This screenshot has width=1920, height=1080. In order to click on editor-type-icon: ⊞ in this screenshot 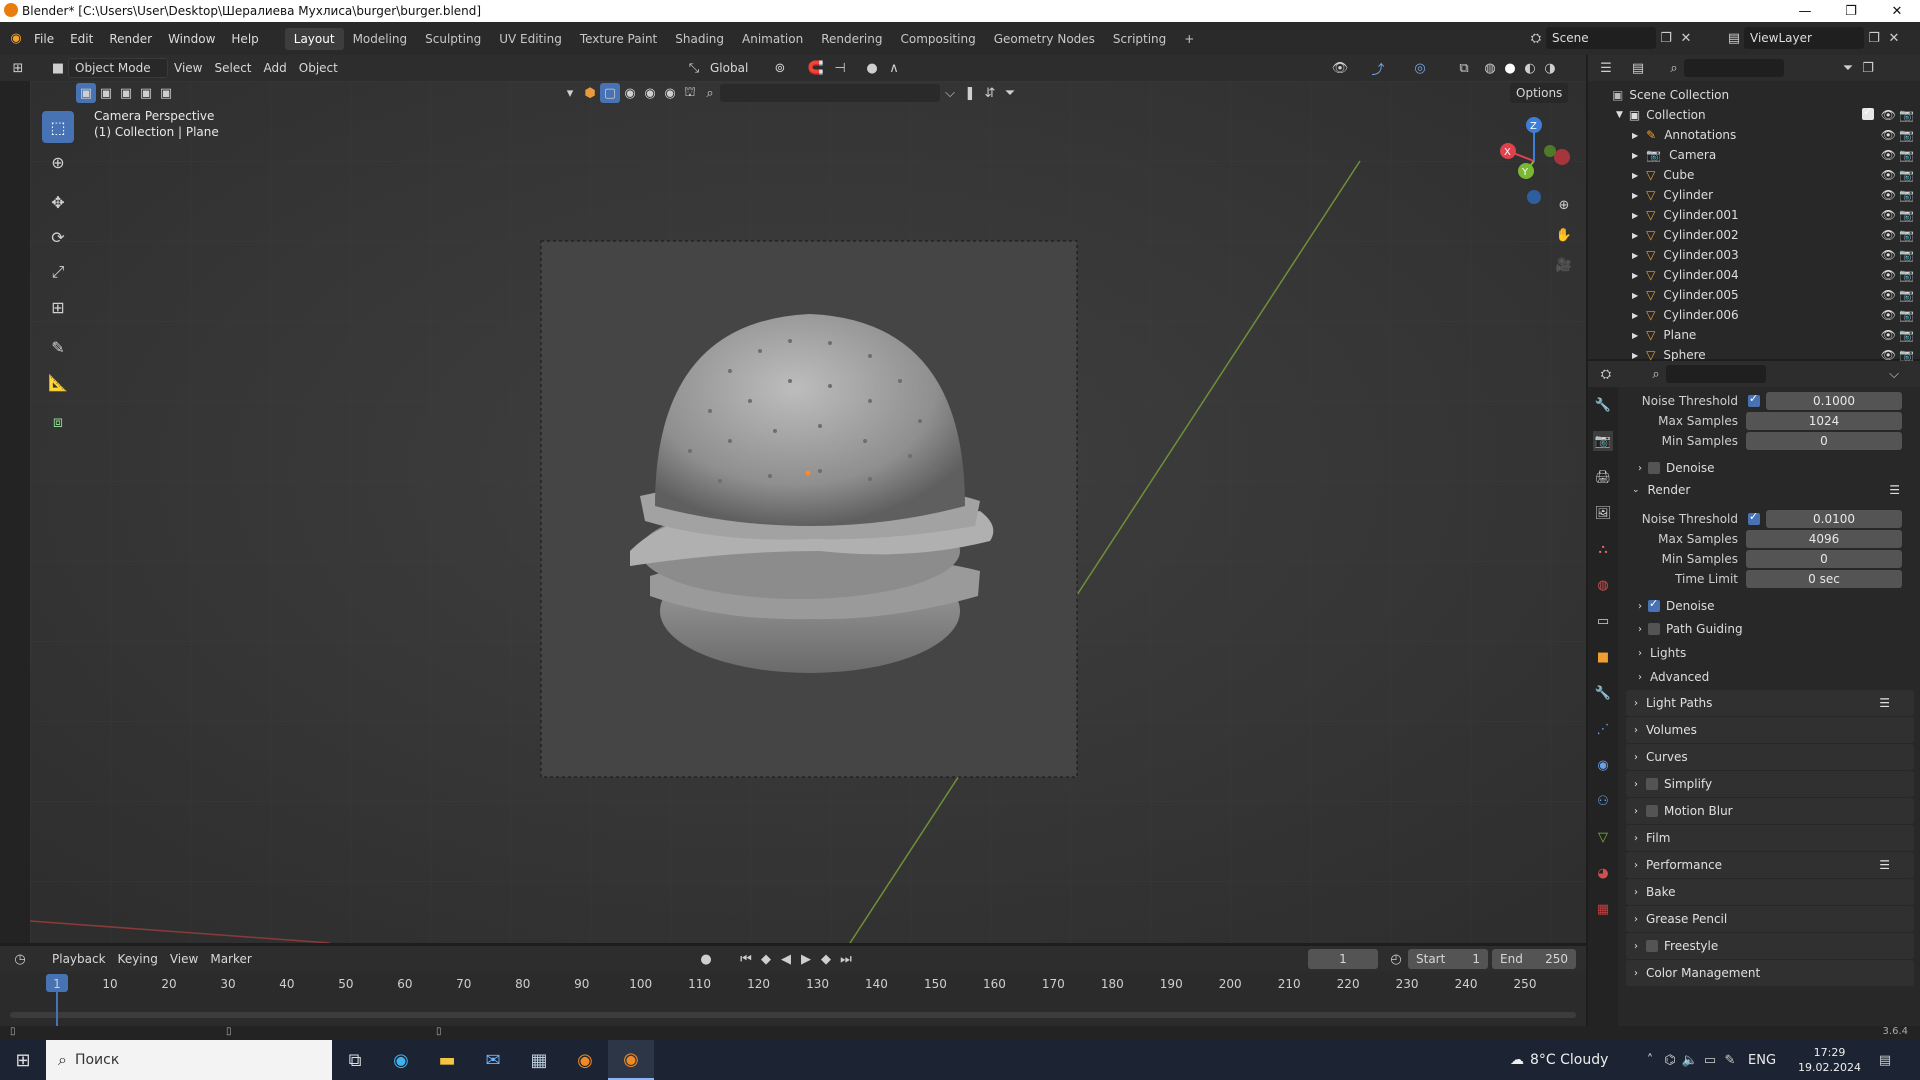, I will do `click(18, 68)`.